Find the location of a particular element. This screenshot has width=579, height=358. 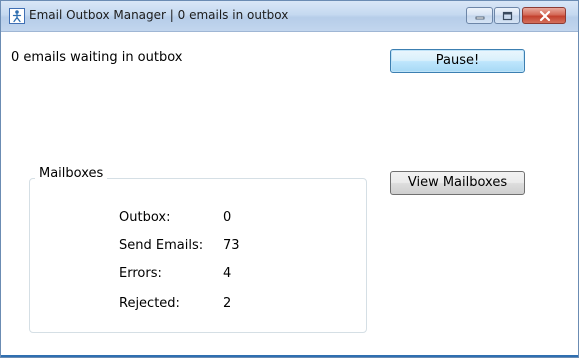

sent-emails-count: 73 is located at coordinates (231, 245).